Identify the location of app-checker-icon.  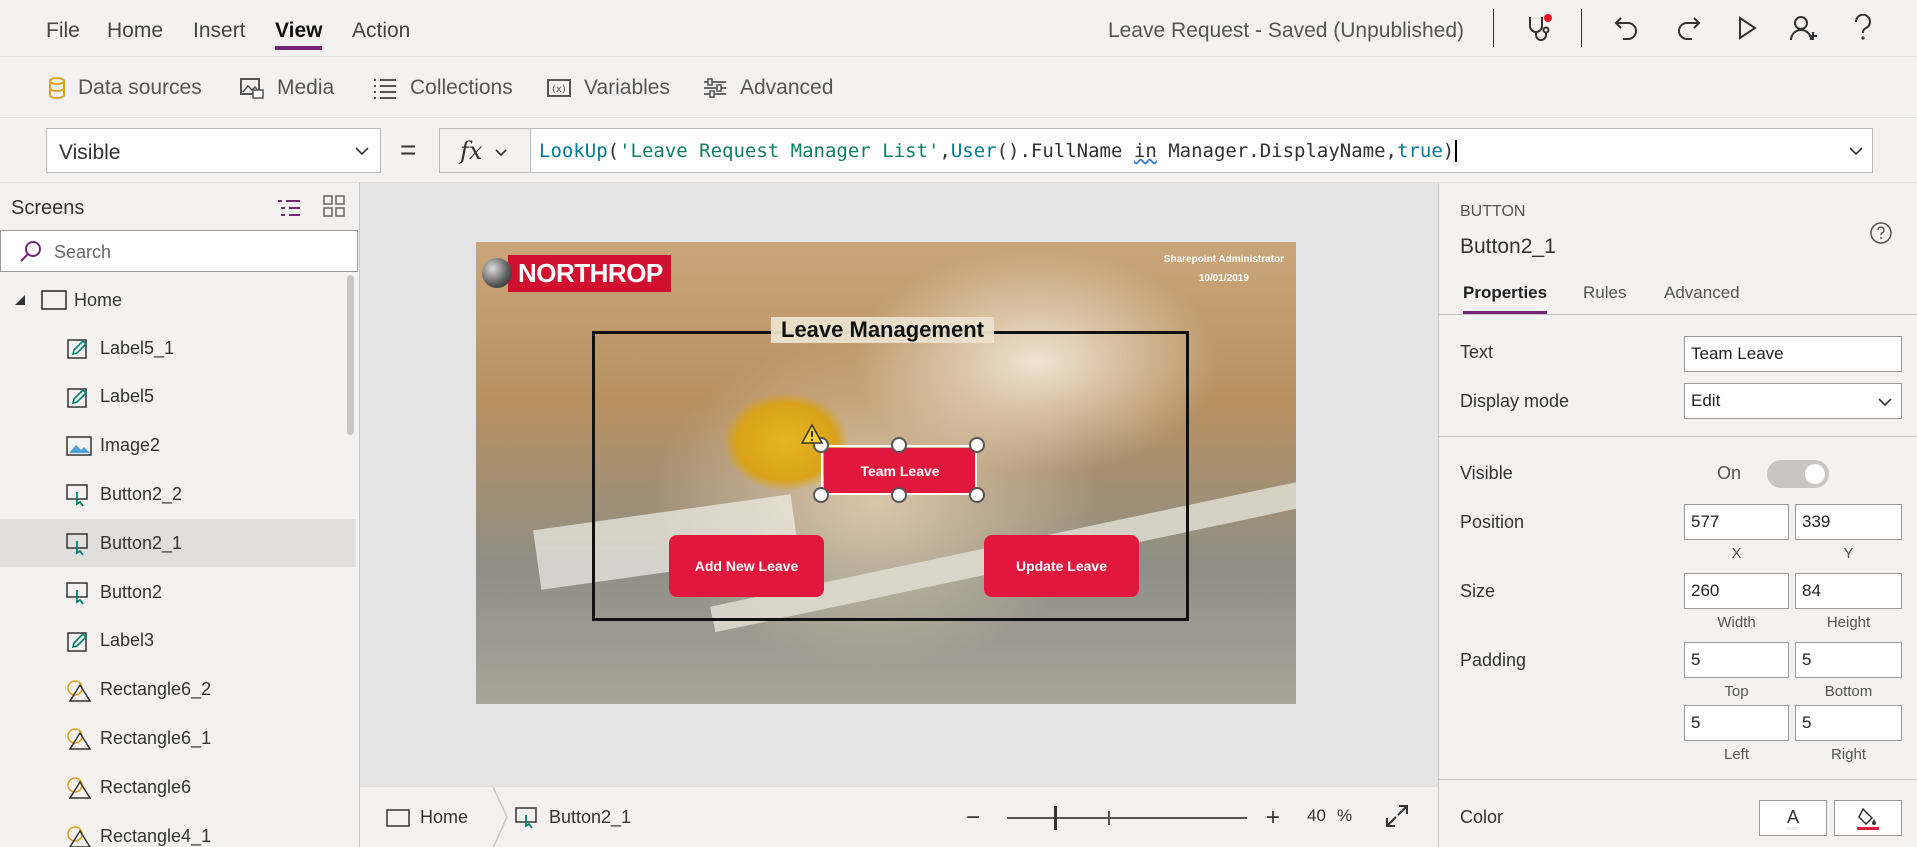
(1538, 28).